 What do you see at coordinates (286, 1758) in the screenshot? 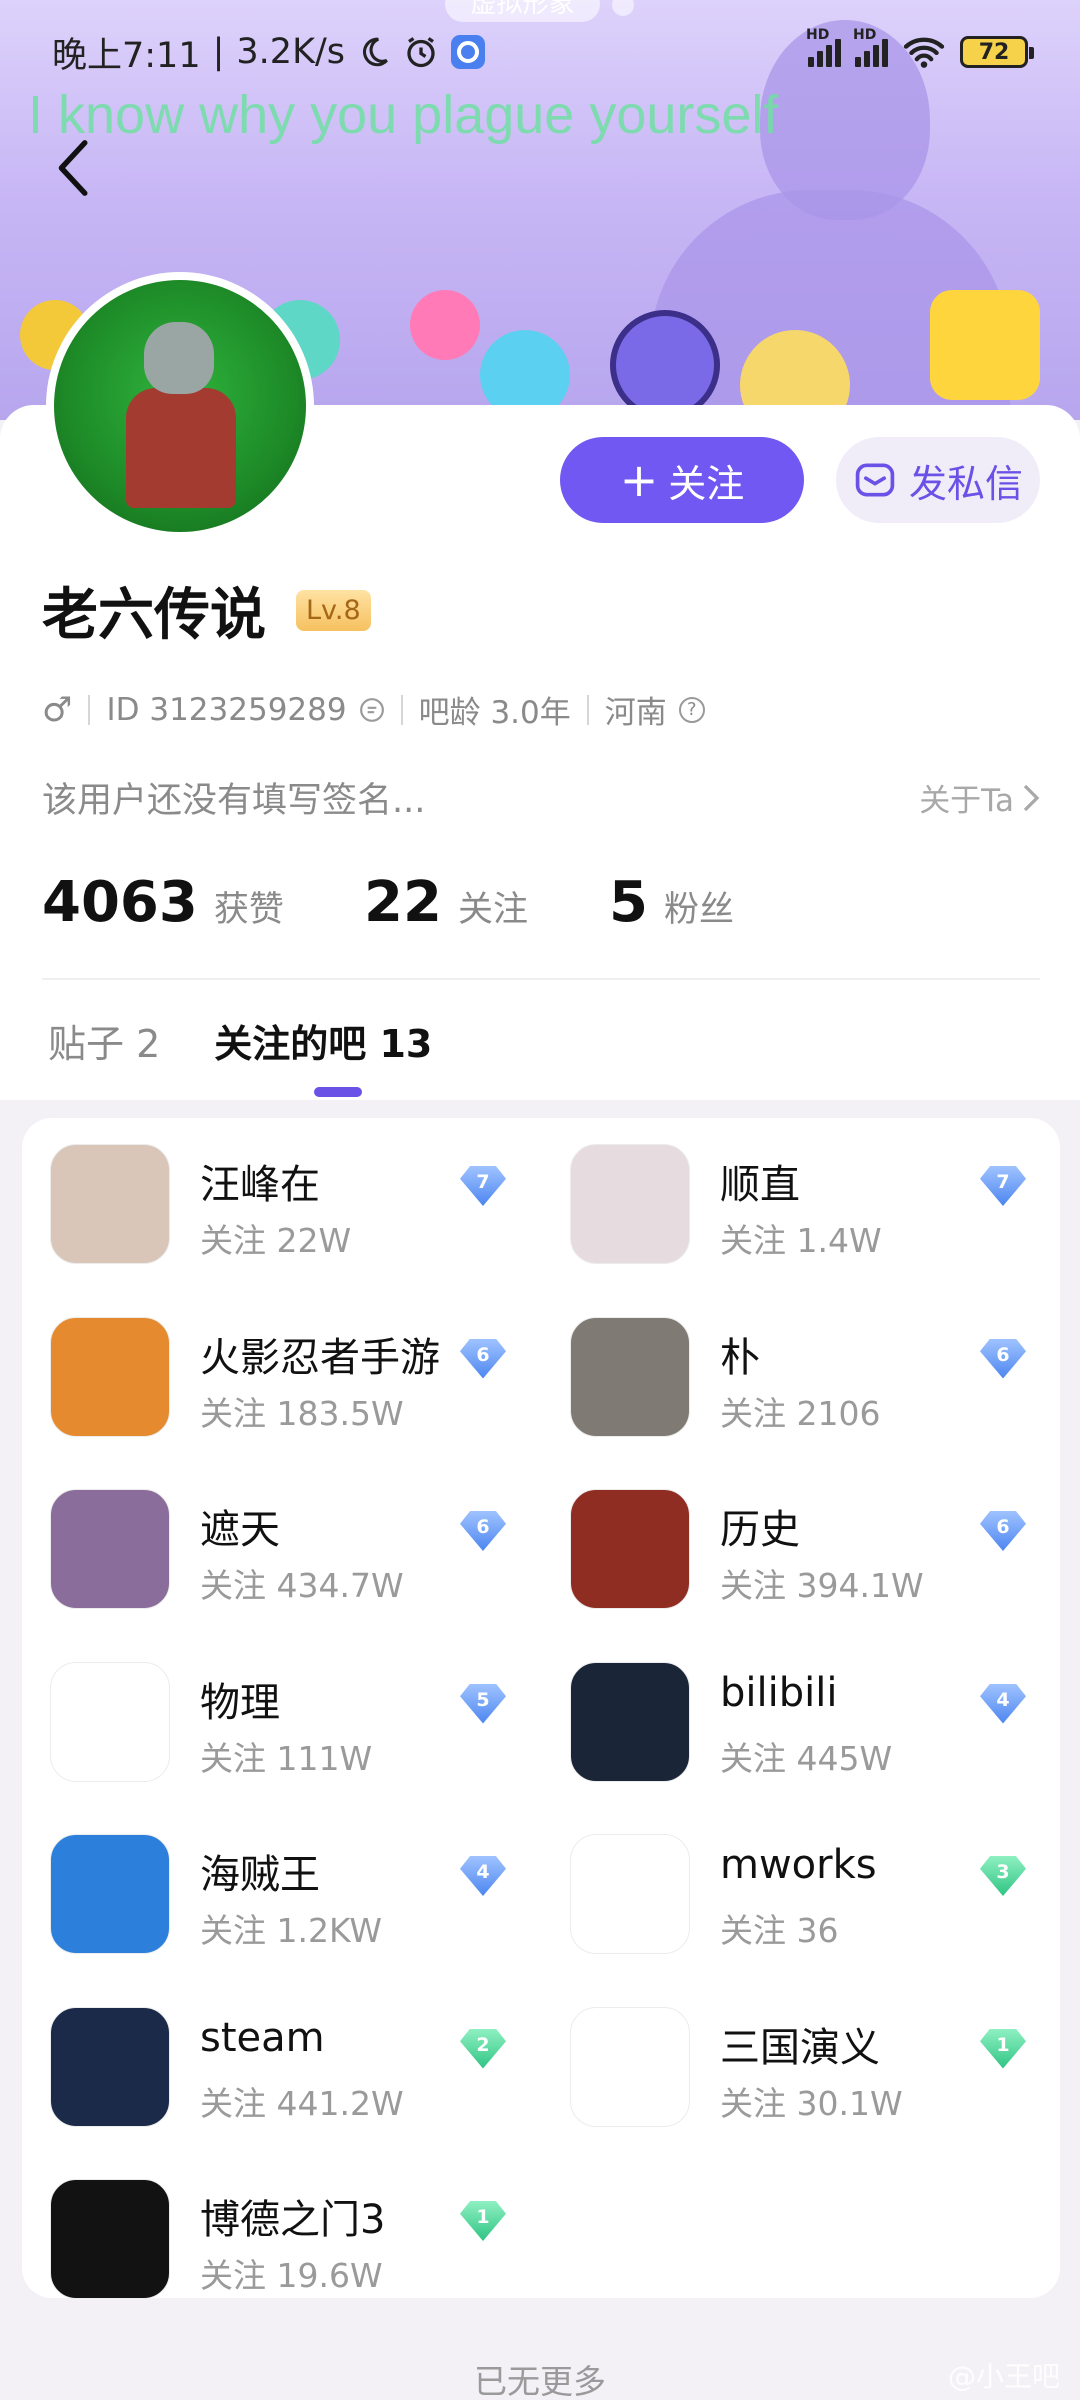
I see `bar-follow-count: 关注 111W` at bounding box center [286, 1758].